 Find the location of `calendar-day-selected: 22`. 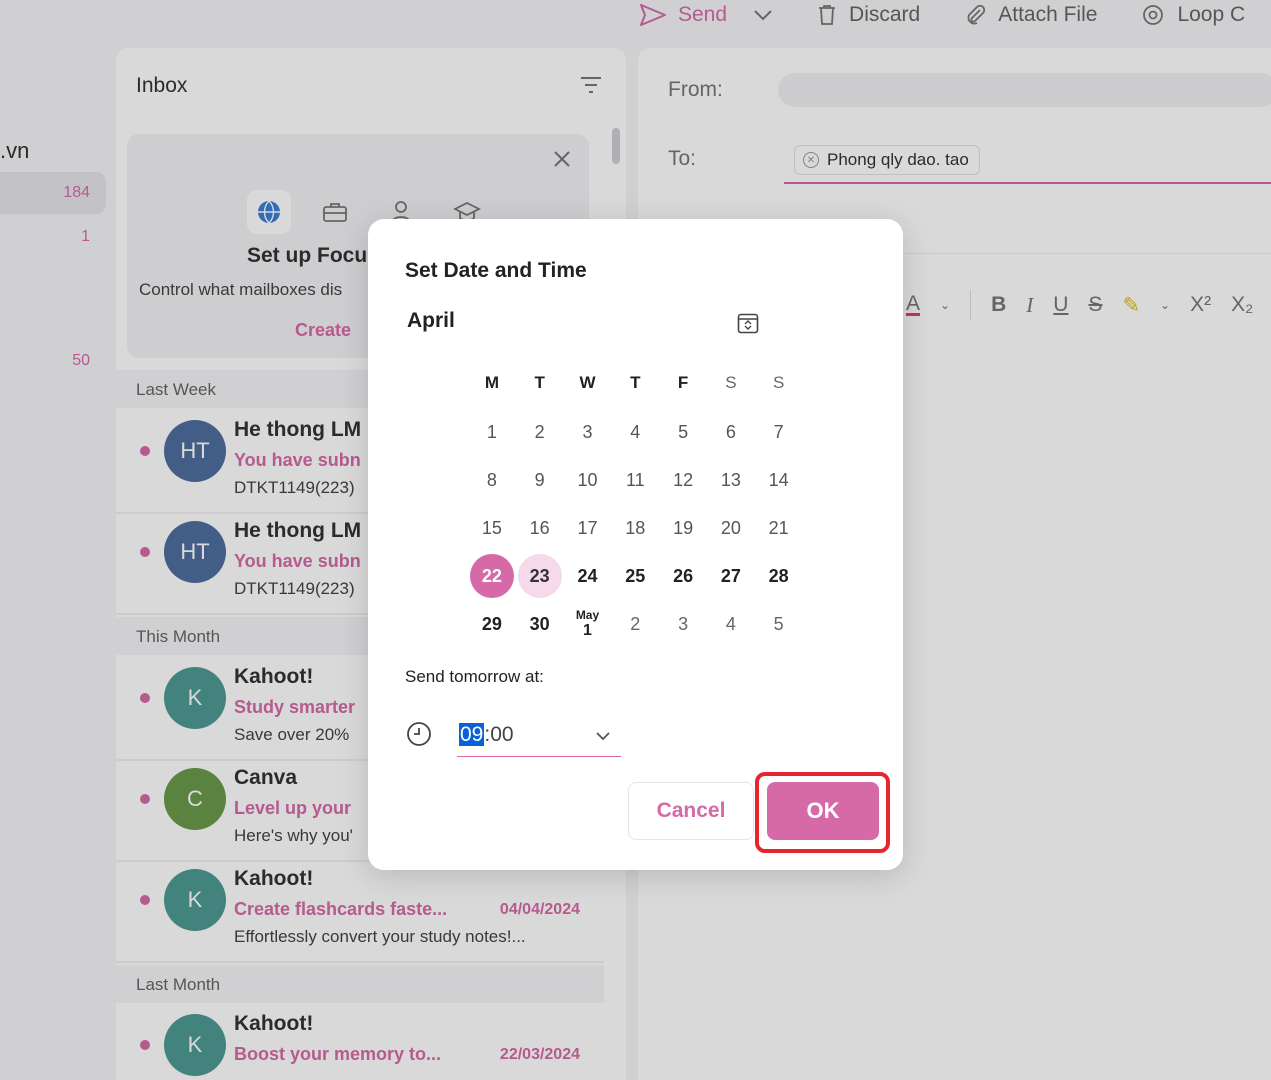

calendar-day-selected: 22 is located at coordinates (492, 576).